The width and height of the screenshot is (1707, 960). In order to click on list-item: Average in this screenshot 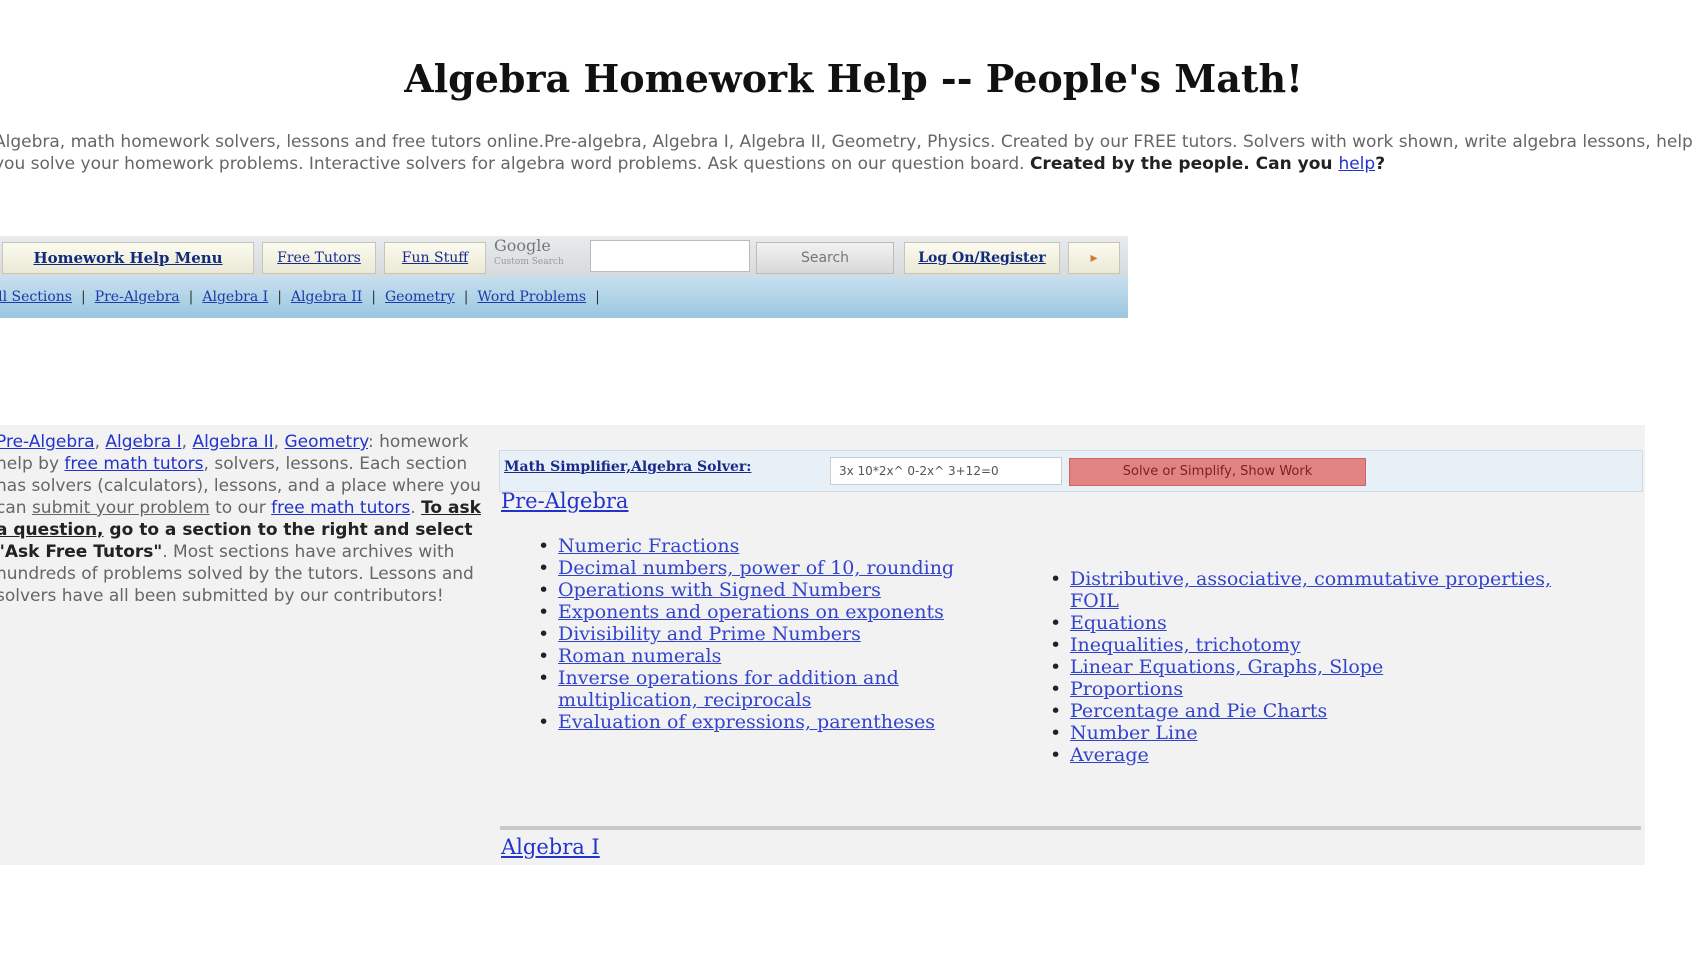, I will do `click(1306, 755)`.